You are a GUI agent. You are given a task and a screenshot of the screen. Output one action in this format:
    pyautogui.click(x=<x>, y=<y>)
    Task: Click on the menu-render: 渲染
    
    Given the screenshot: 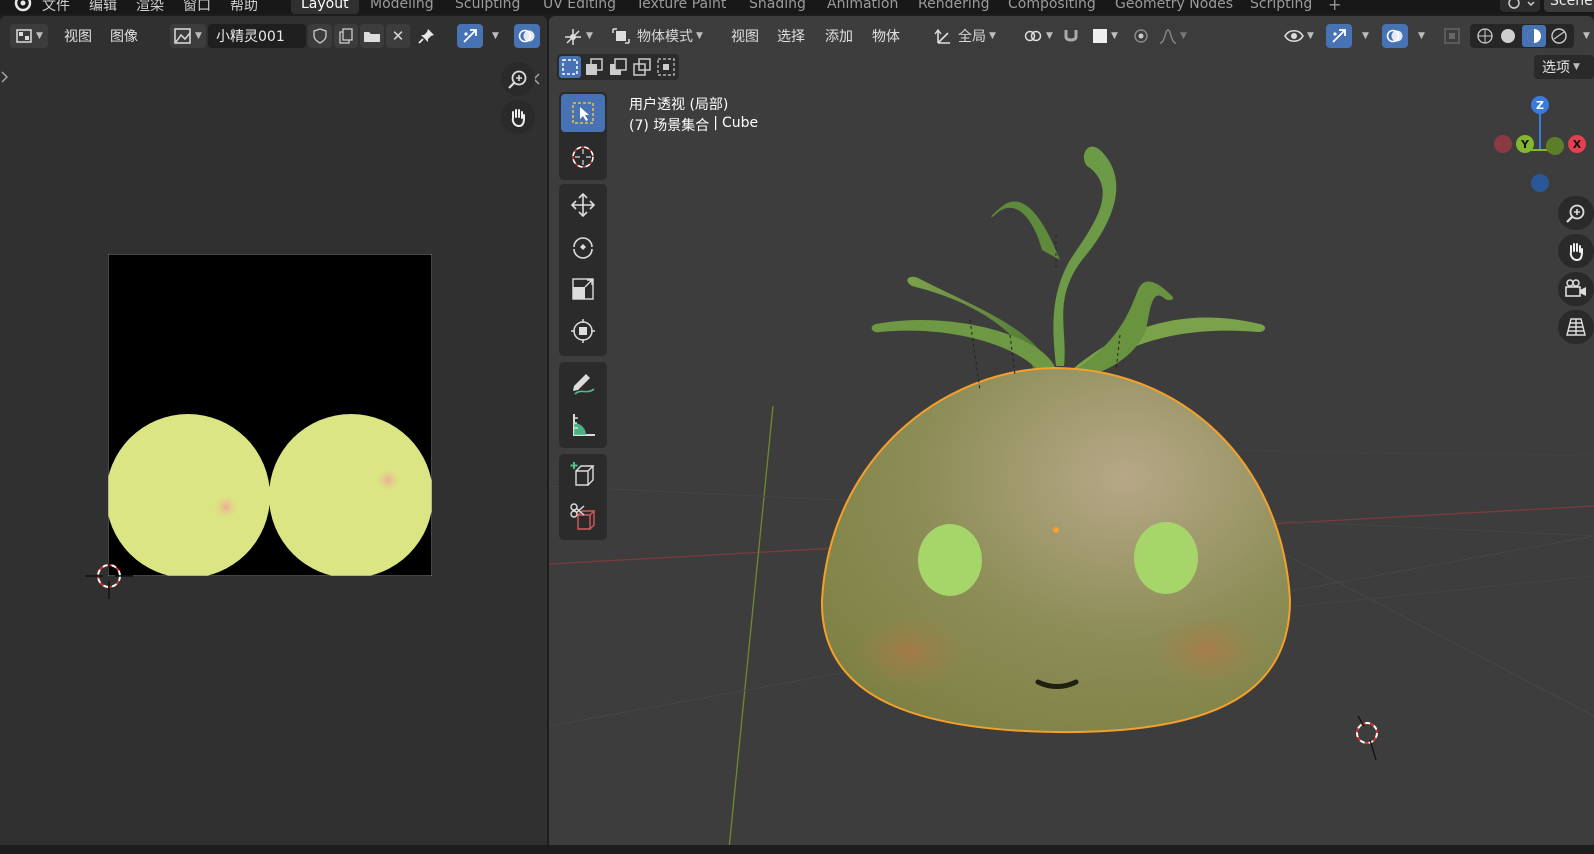 What is the action you would take?
    pyautogui.click(x=150, y=7)
    